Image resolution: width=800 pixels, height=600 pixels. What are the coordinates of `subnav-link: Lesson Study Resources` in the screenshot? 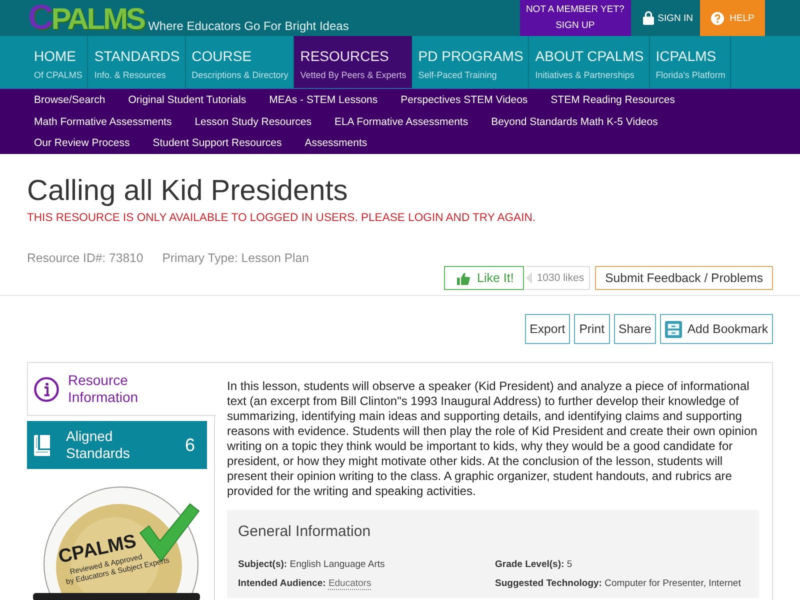 It's located at (253, 122).